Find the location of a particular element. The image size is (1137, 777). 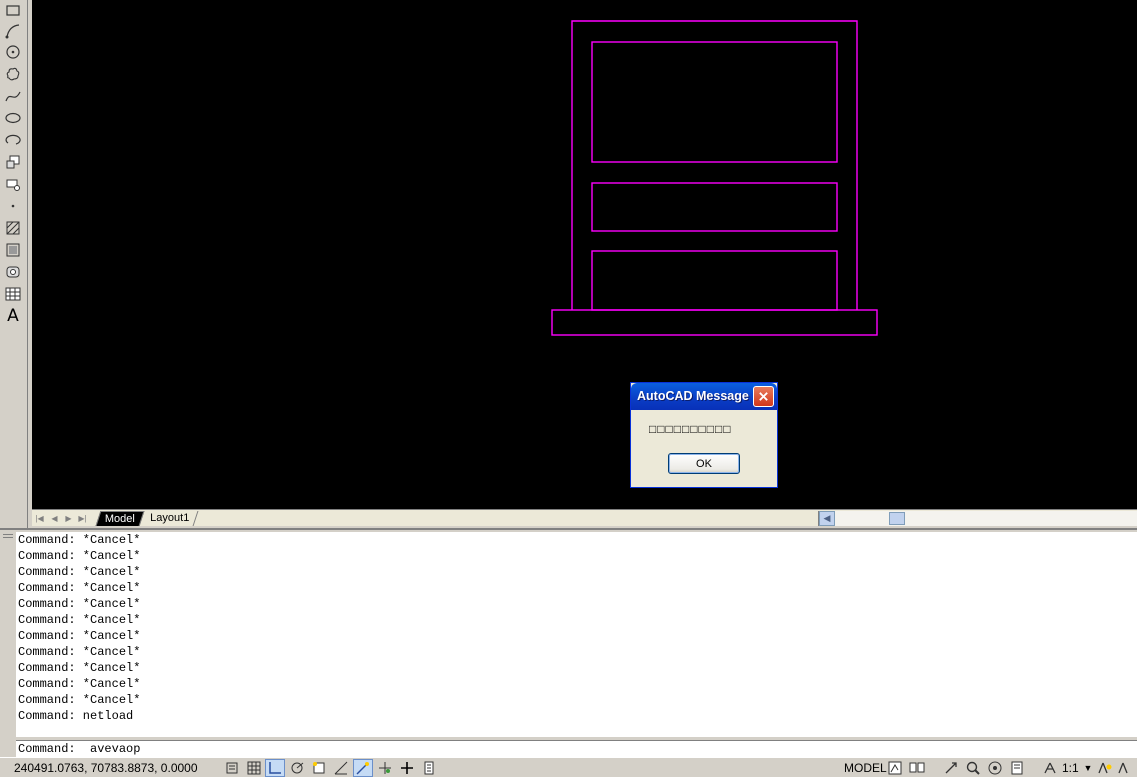

make-block-icon is located at coordinates (13, 184).